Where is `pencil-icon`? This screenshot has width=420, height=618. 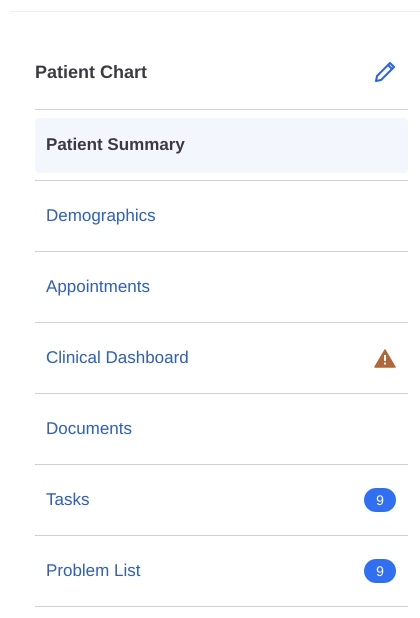
pencil-icon is located at coordinates (385, 72).